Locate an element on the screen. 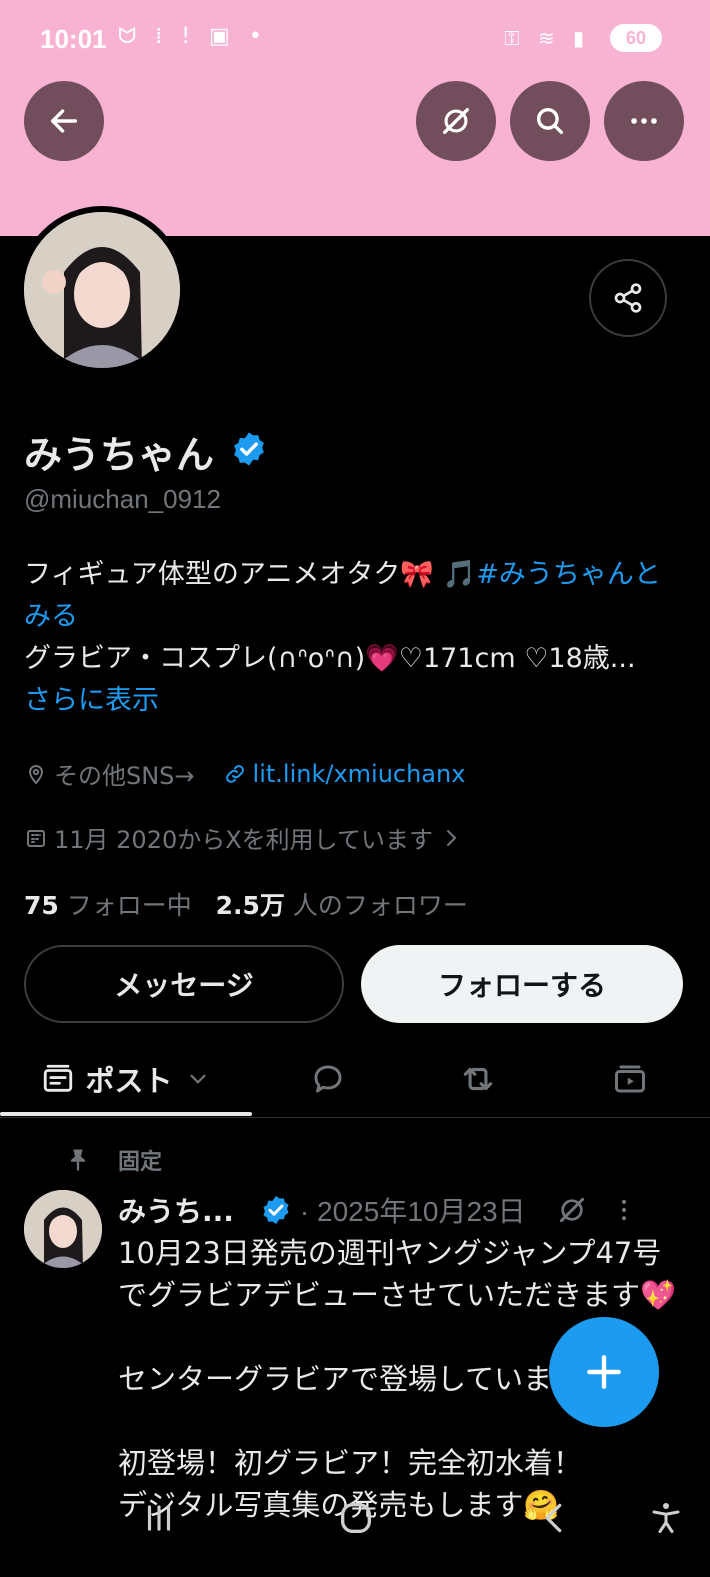  followers-count: 2.5万 is located at coordinates (250, 905).